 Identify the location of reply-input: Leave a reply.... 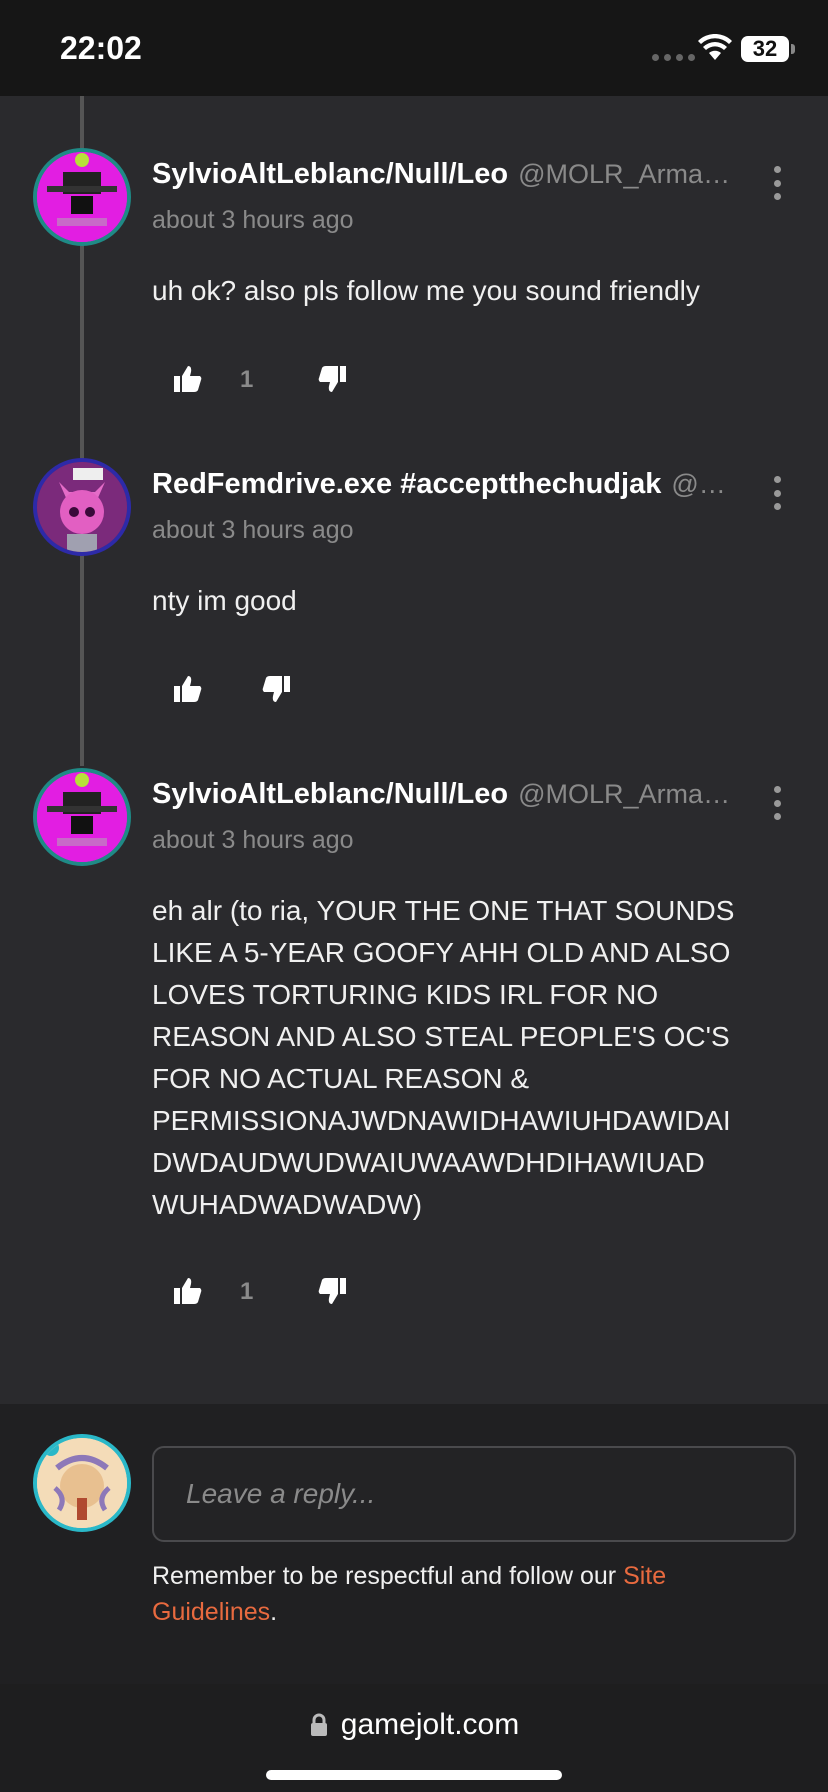
(474, 1494).